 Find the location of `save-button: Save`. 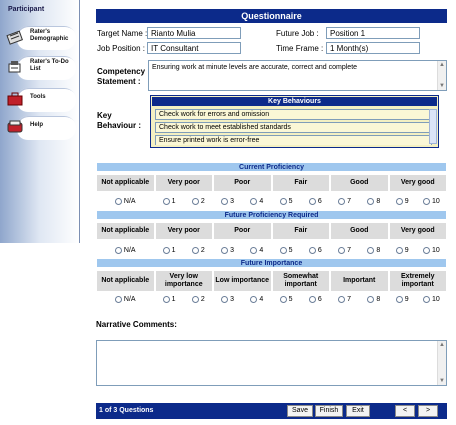

save-button: Save is located at coordinates (300, 411).